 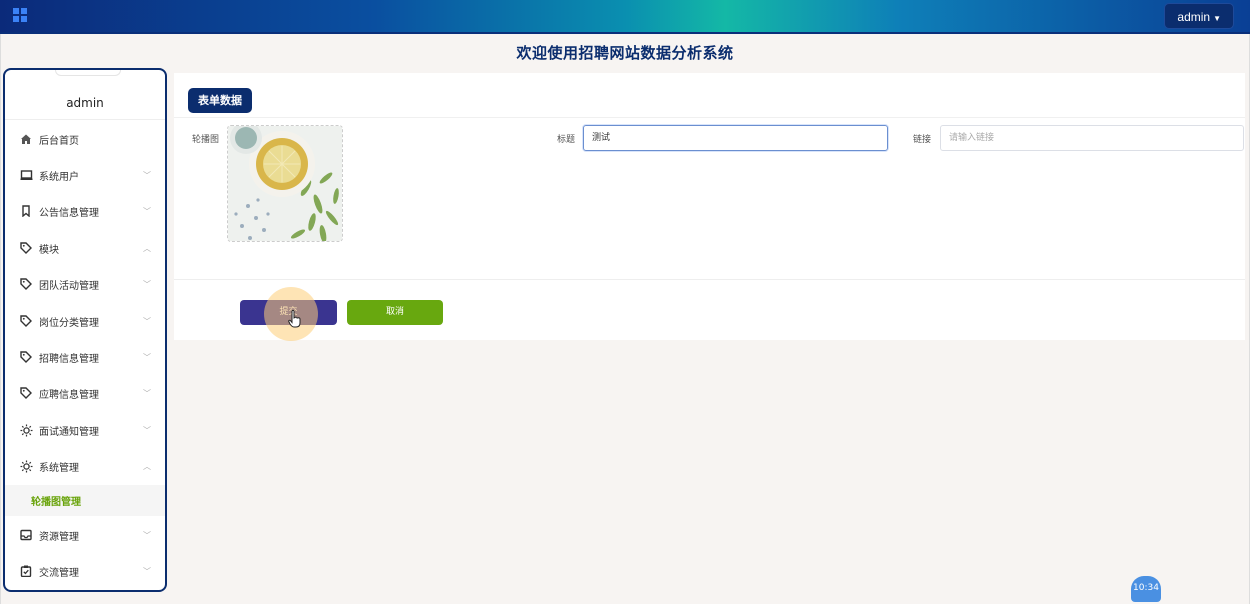 I want to click on link-input-placeholder: 请输入链接, so click(x=972, y=138).